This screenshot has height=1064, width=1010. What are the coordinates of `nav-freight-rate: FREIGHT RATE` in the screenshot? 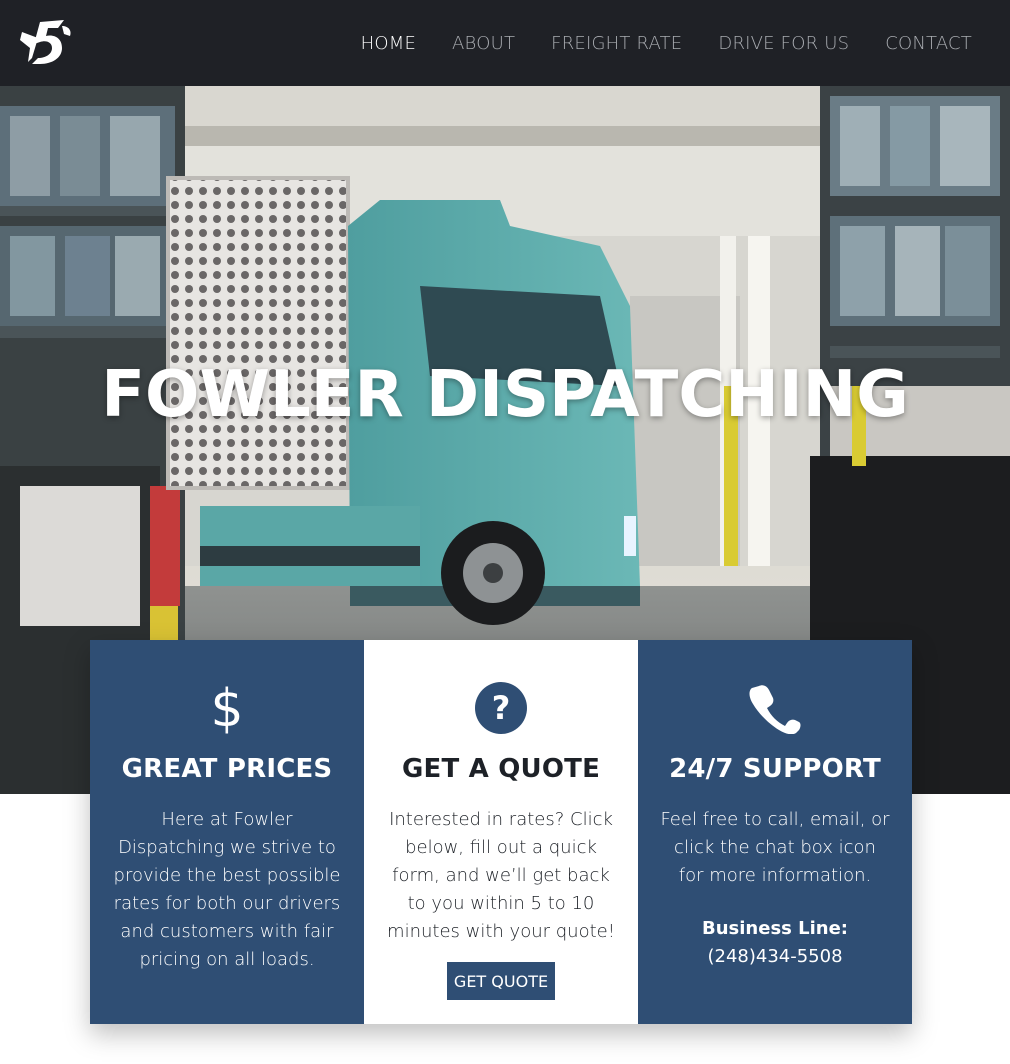 It's located at (616, 43).